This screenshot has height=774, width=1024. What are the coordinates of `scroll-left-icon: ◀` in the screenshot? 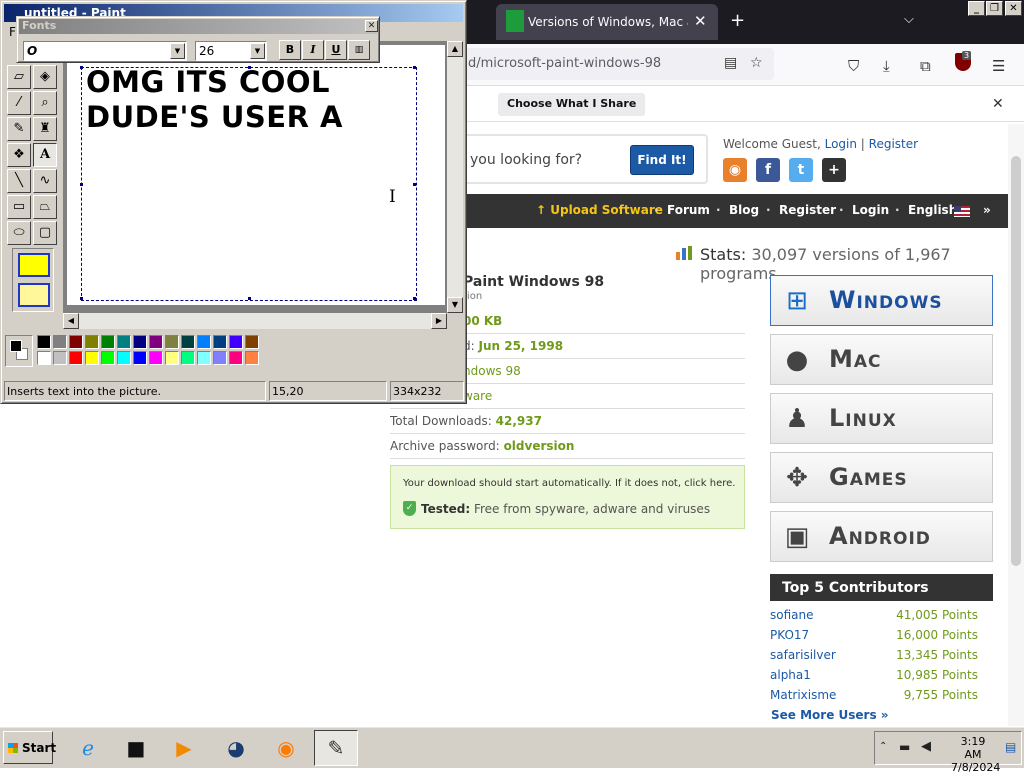 It's located at (71, 321).